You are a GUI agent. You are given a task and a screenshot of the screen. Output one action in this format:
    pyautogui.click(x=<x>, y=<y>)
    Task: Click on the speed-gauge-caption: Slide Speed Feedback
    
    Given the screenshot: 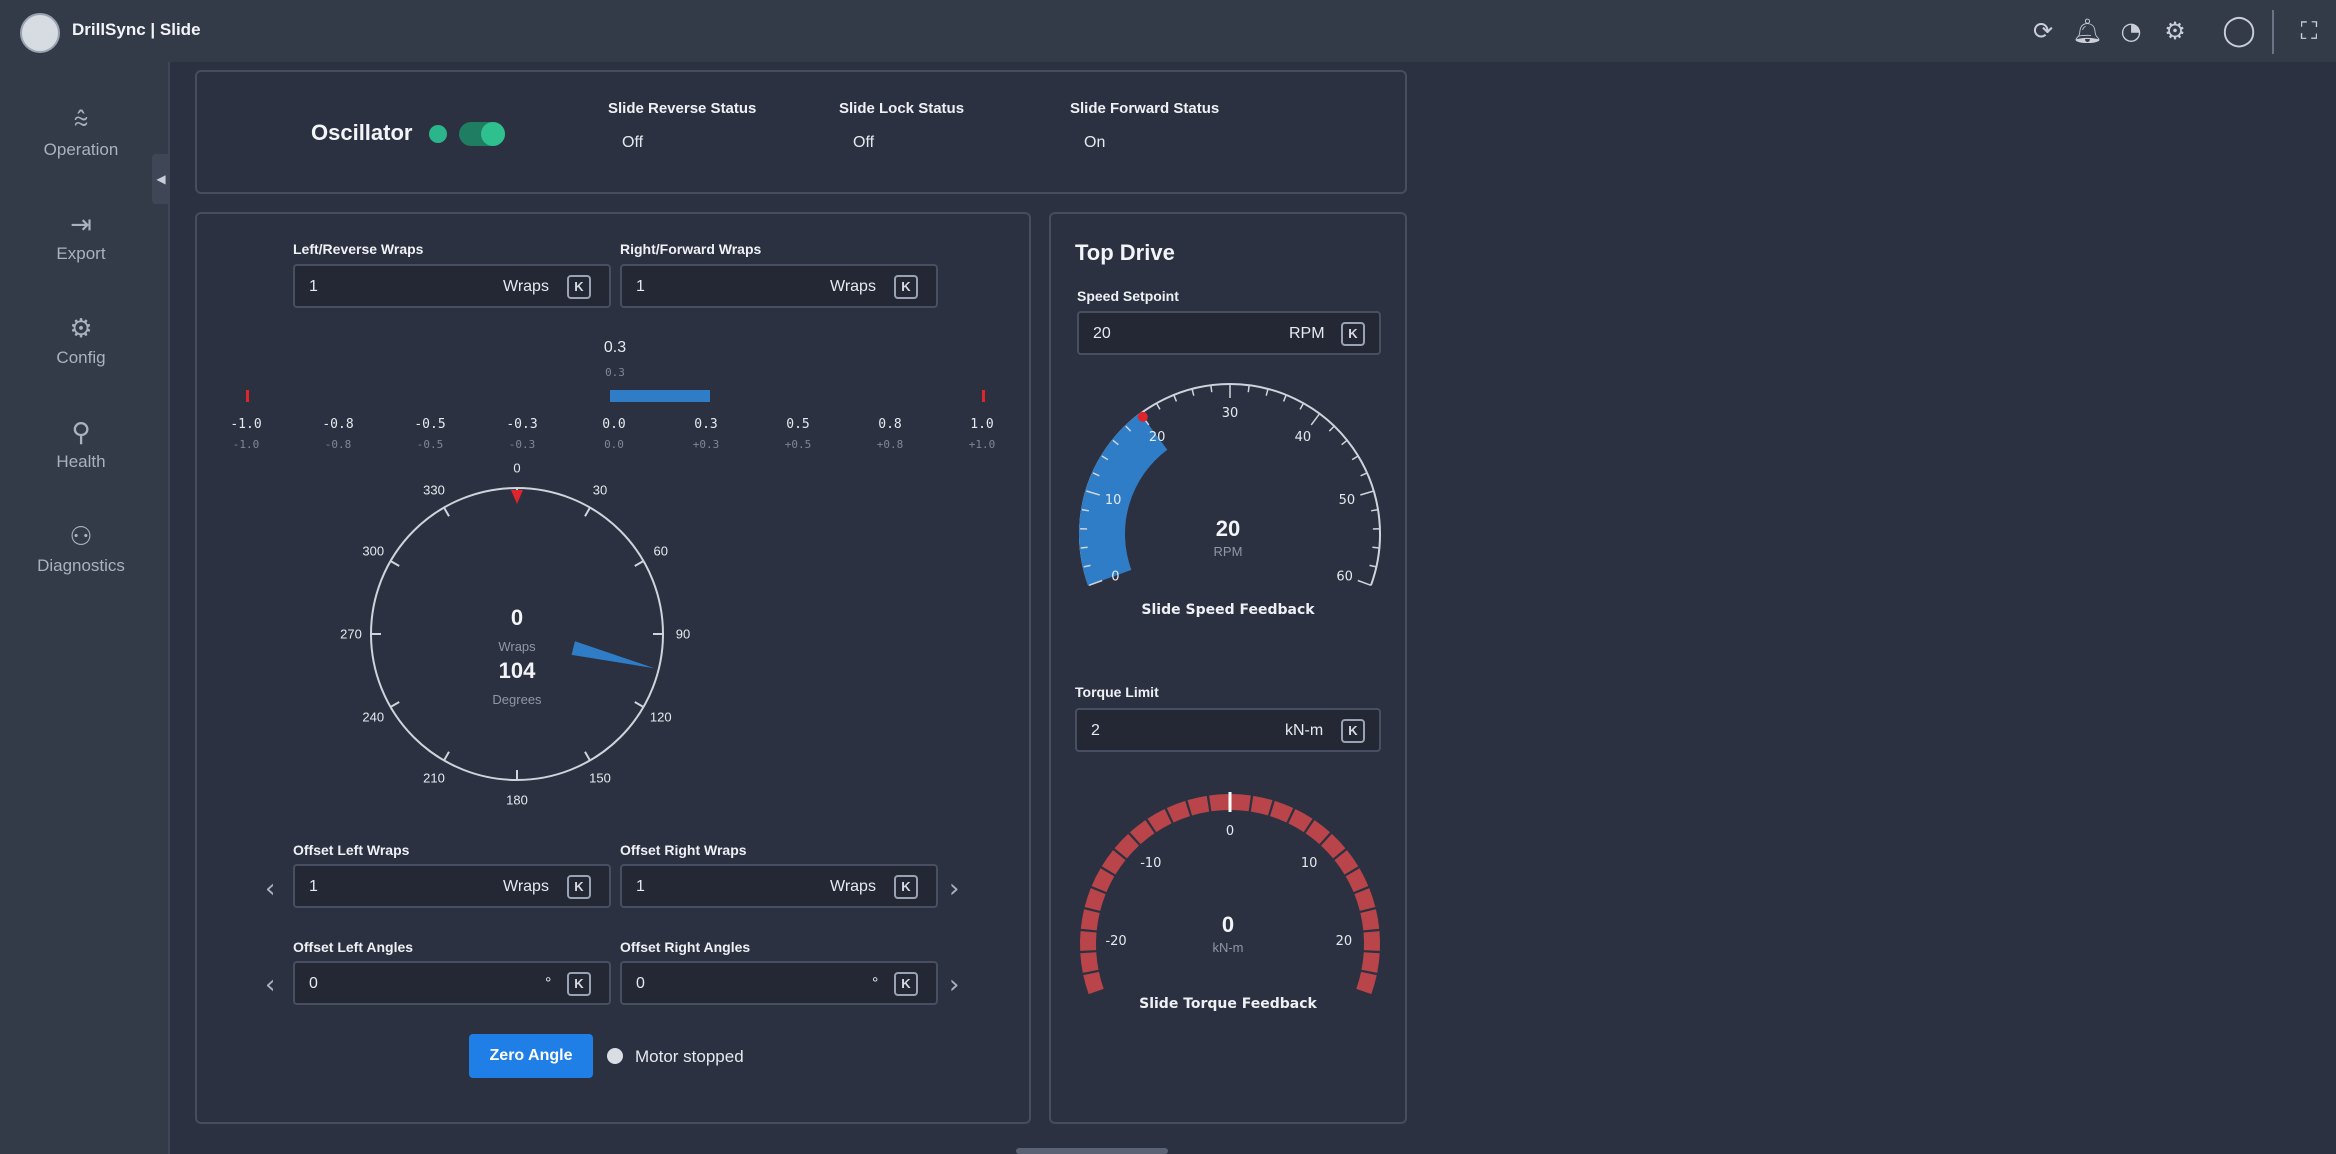 What is the action you would take?
    pyautogui.click(x=1228, y=610)
    